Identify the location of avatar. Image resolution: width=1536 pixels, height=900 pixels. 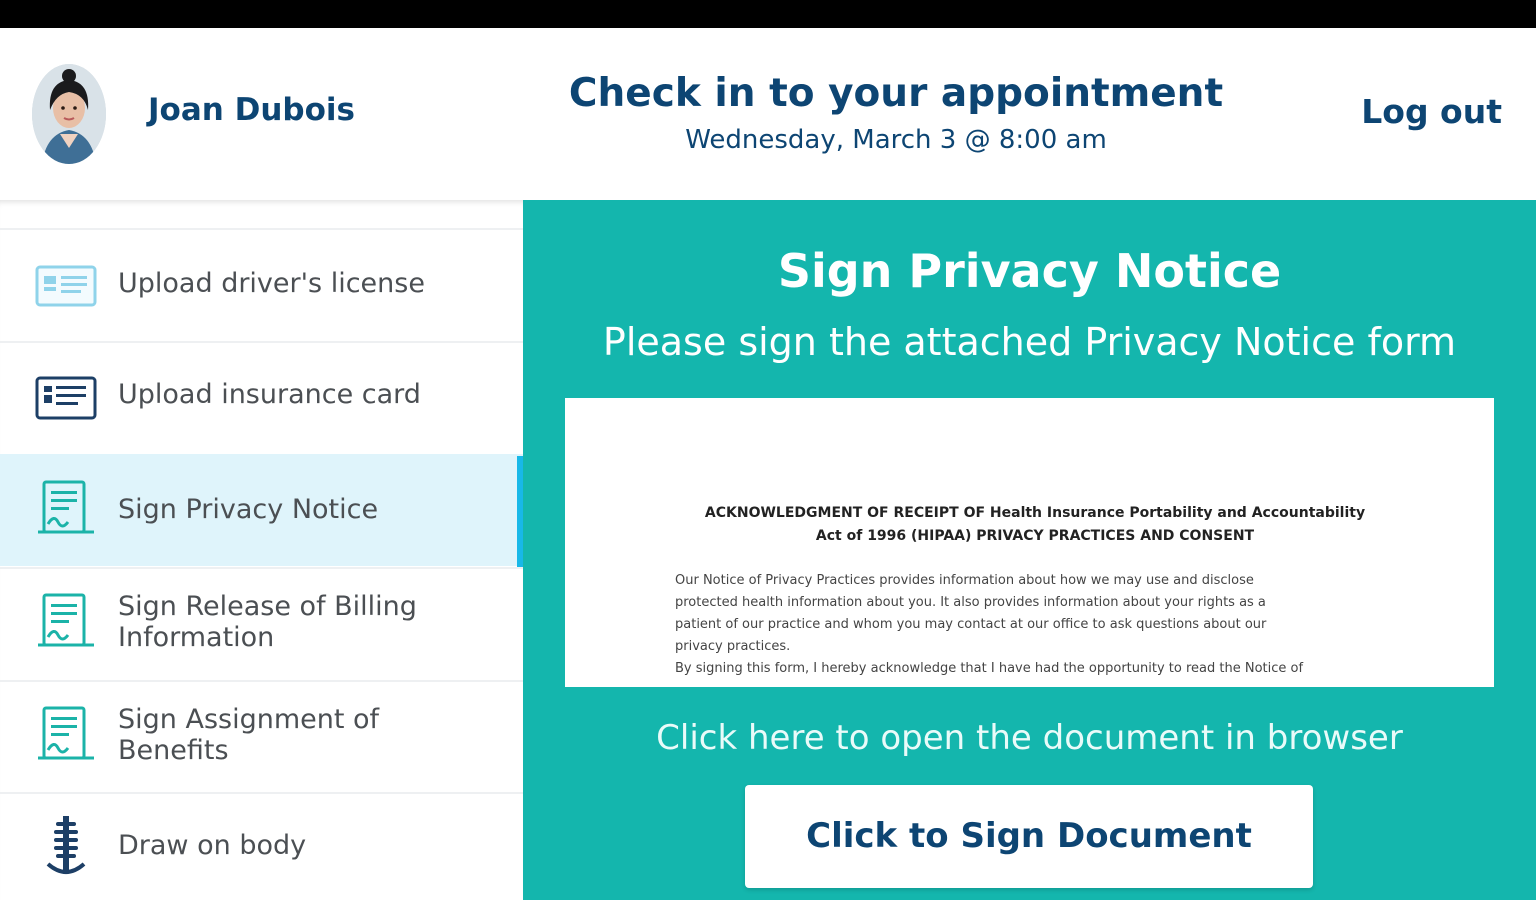
(69, 114).